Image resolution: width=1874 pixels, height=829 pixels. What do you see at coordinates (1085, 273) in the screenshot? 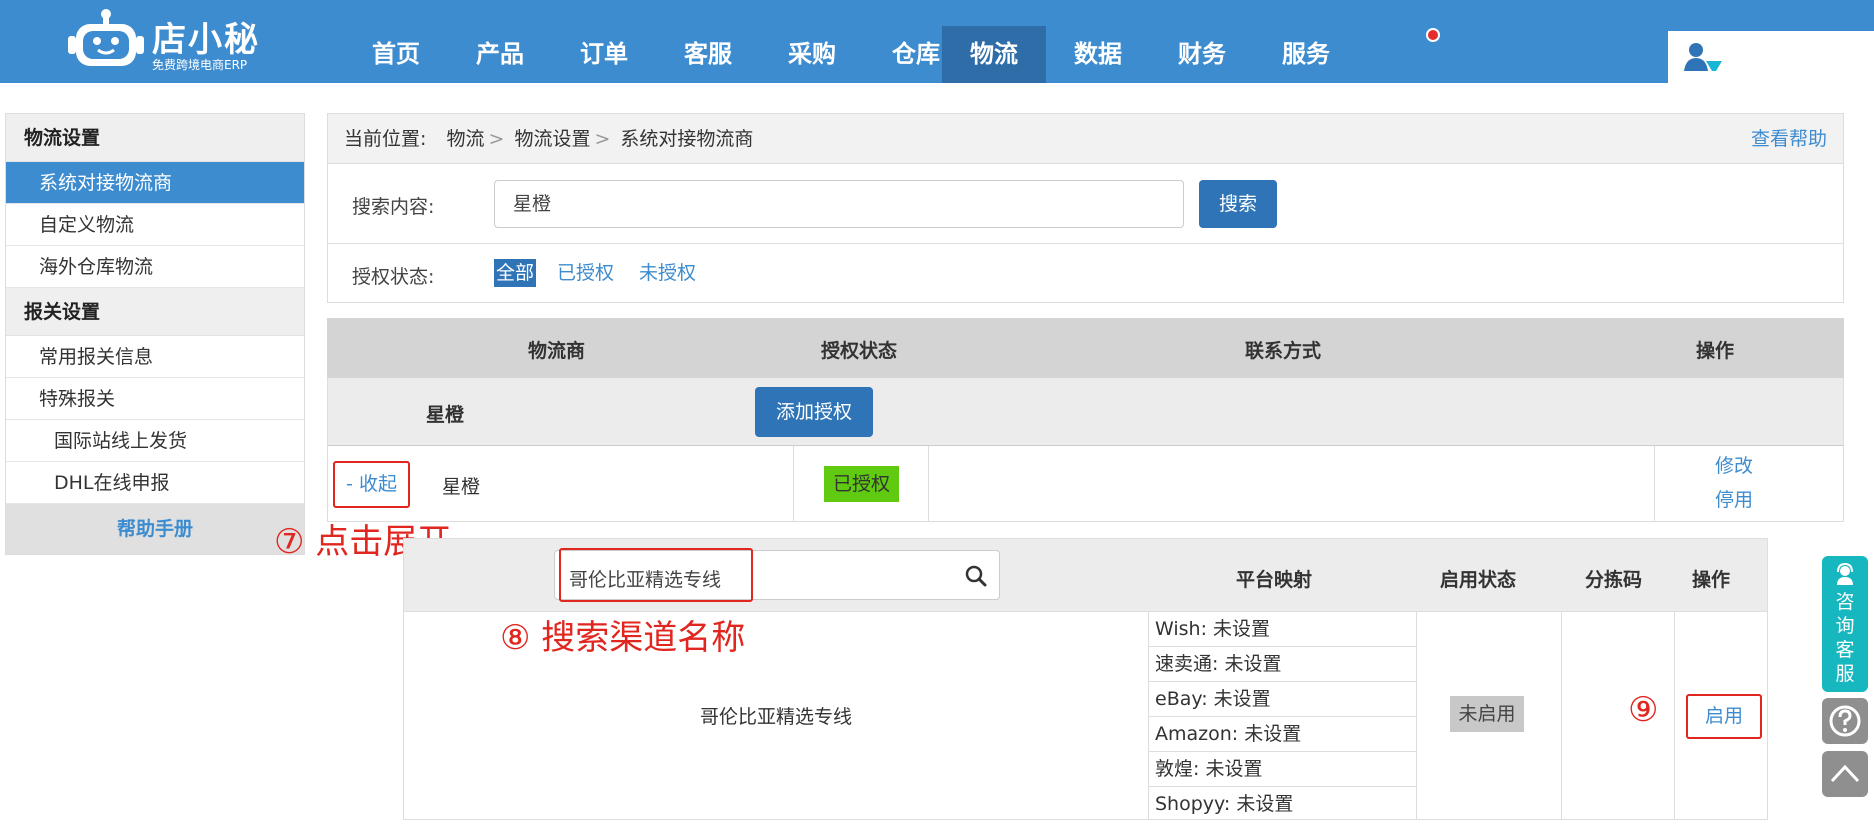
I see `auth-filter-row: 授权状态: 全部 已授权 未授权` at bounding box center [1085, 273].